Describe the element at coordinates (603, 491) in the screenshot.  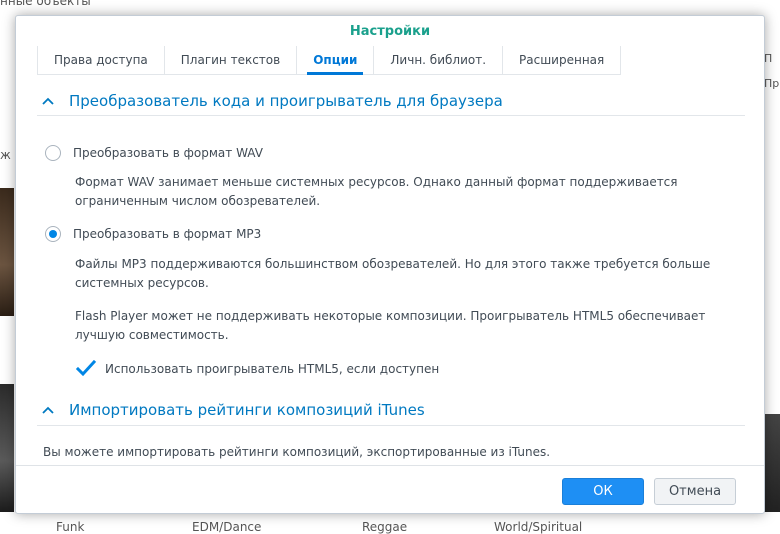
I see `ok-button: ОК` at that location.